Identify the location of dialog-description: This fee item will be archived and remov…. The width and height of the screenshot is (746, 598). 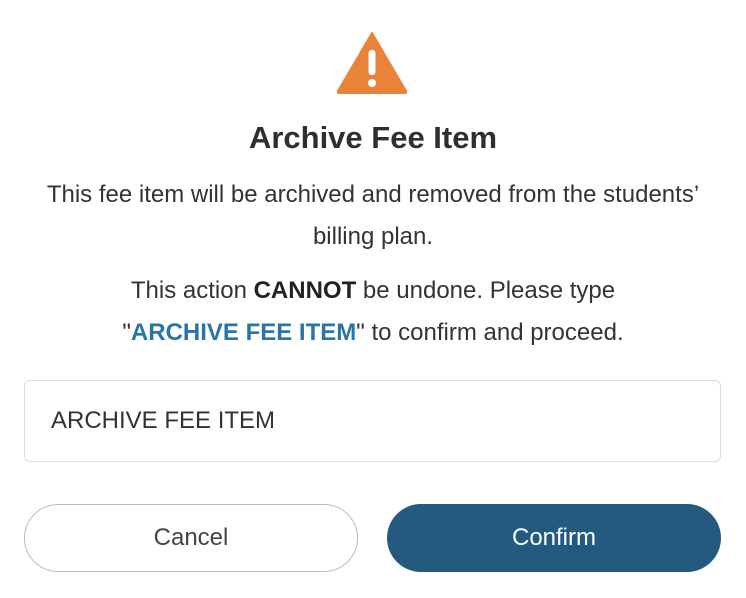
(373, 215).